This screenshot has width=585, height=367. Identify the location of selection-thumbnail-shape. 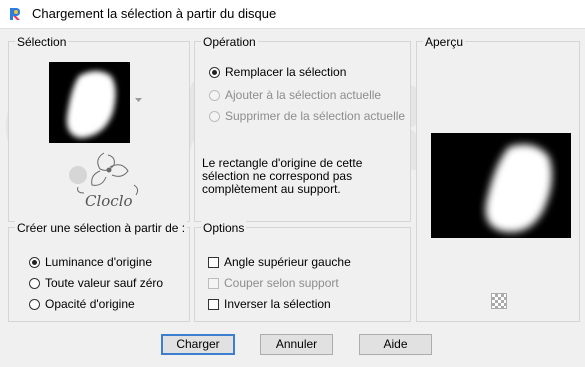
(91, 104).